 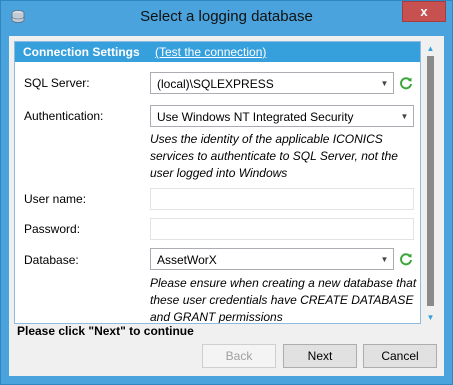 I want to click on scroll-down-icon: ▼, so click(x=430, y=317).